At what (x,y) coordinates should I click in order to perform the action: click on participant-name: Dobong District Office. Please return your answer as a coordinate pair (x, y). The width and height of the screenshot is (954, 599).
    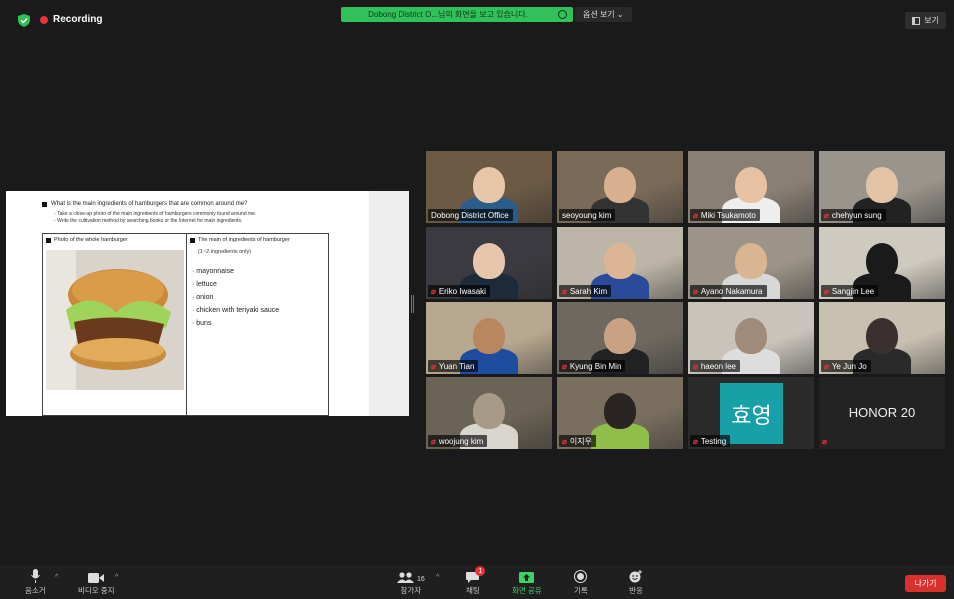
    Looking at the image, I should click on (470, 215).